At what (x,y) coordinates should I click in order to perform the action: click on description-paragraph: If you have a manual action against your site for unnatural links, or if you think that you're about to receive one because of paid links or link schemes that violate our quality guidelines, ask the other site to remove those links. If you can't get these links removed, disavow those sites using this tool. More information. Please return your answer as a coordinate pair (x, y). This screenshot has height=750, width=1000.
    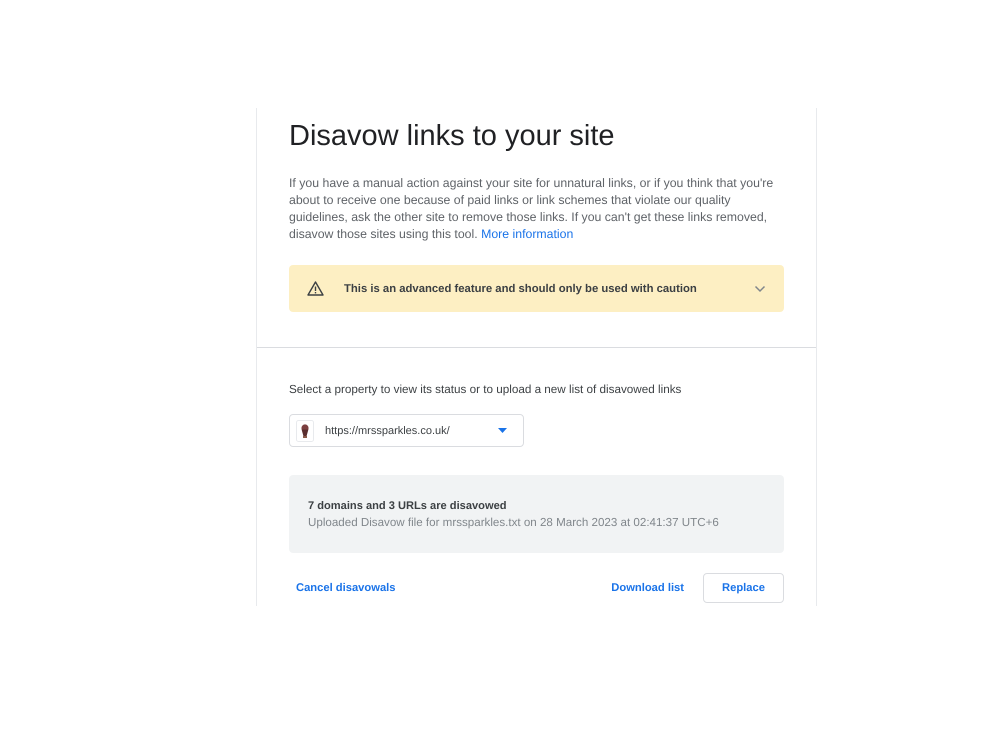
    Looking at the image, I should click on (531, 209).